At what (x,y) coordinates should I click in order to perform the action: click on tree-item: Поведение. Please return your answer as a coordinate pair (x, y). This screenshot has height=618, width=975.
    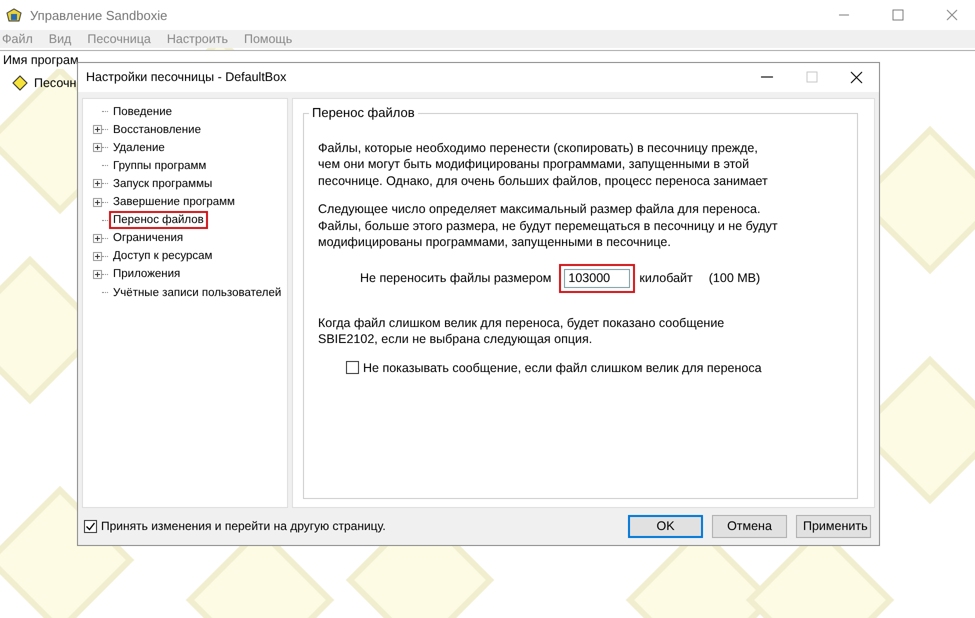
    Looking at the image, I should click on (142, 111).